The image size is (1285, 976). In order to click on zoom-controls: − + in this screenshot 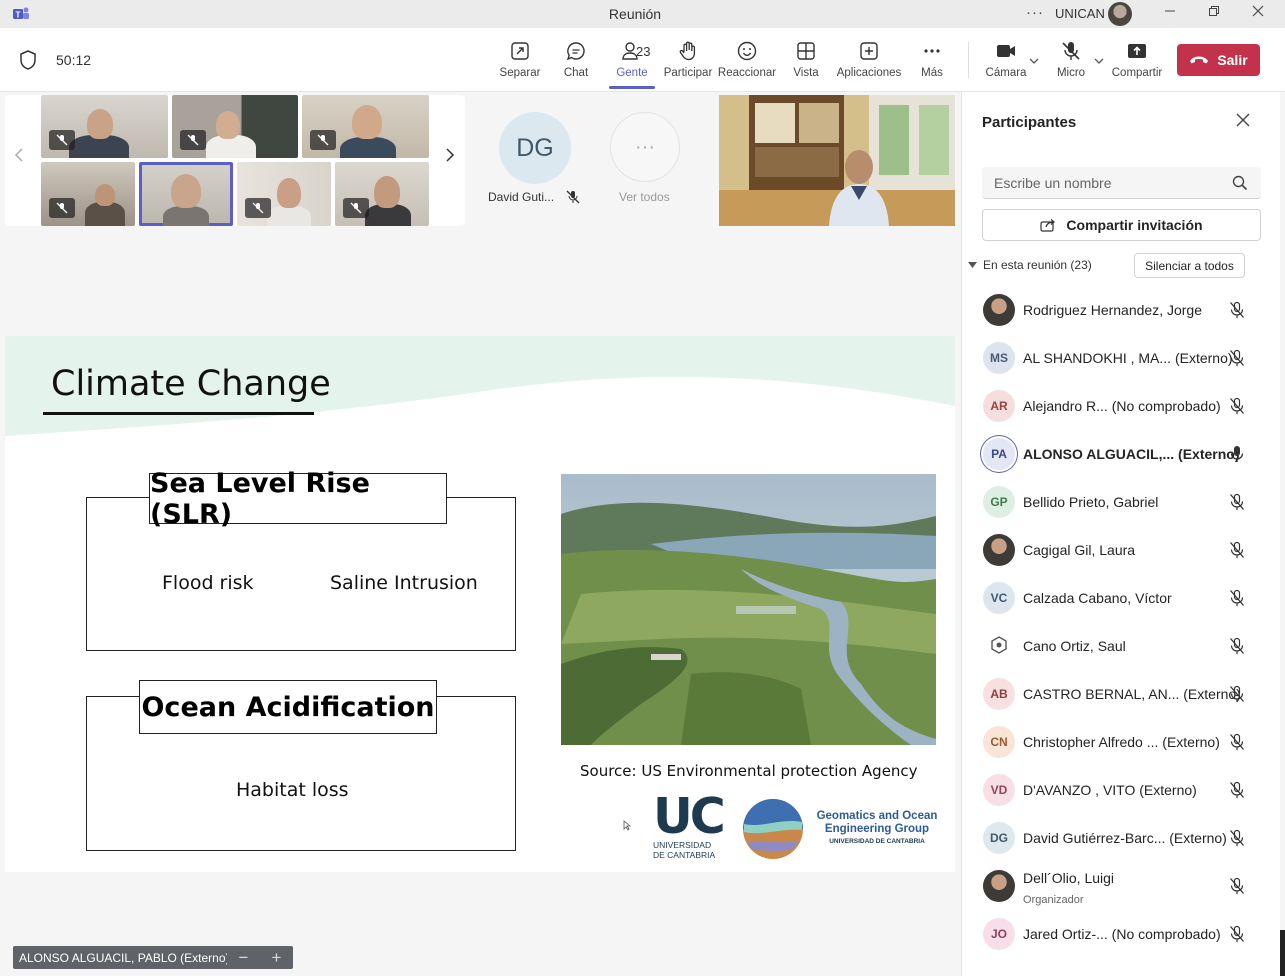, I will do `click(260, 957)`.